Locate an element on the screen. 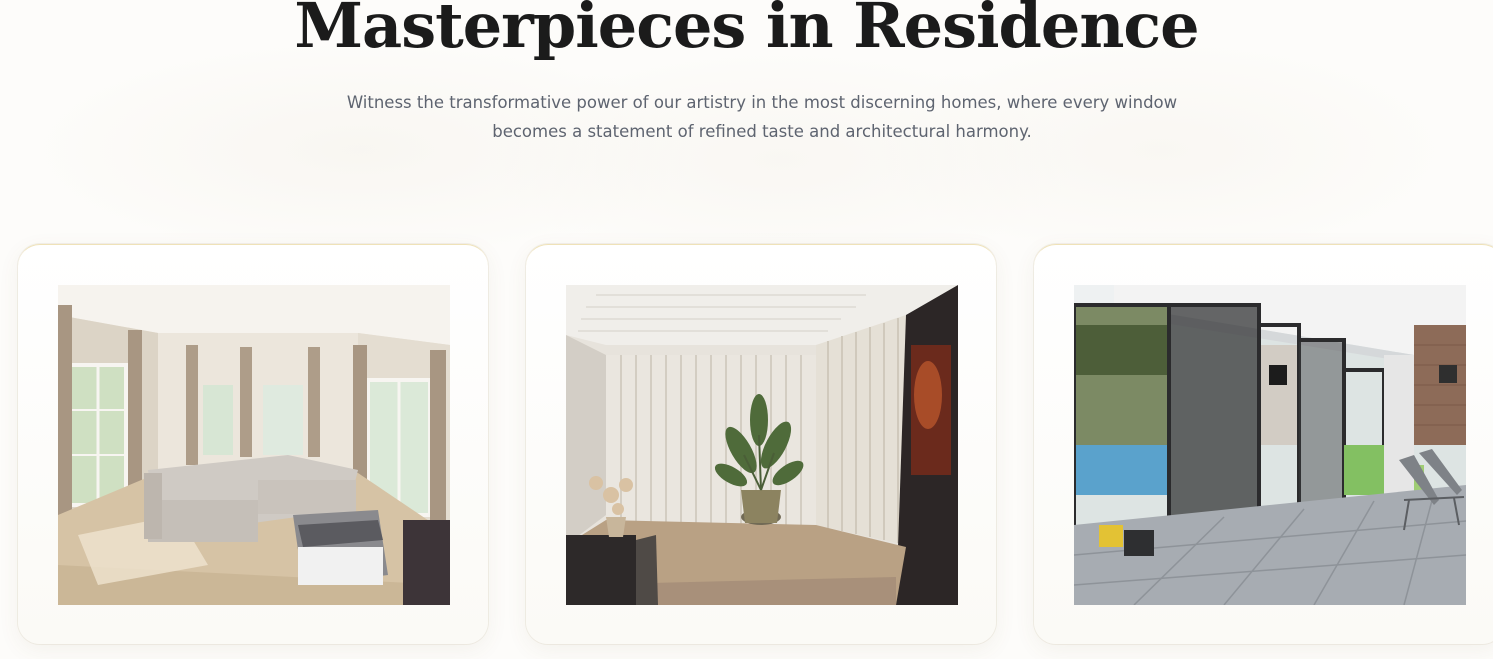  gallery-photo-patio is located at coordinates (1270, 445).